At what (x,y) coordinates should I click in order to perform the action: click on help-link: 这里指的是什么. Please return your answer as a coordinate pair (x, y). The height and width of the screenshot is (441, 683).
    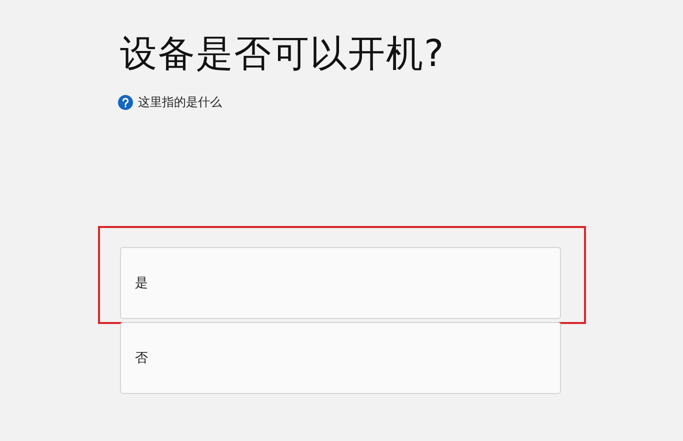
    Looking at the image, I should click on (170, 102).